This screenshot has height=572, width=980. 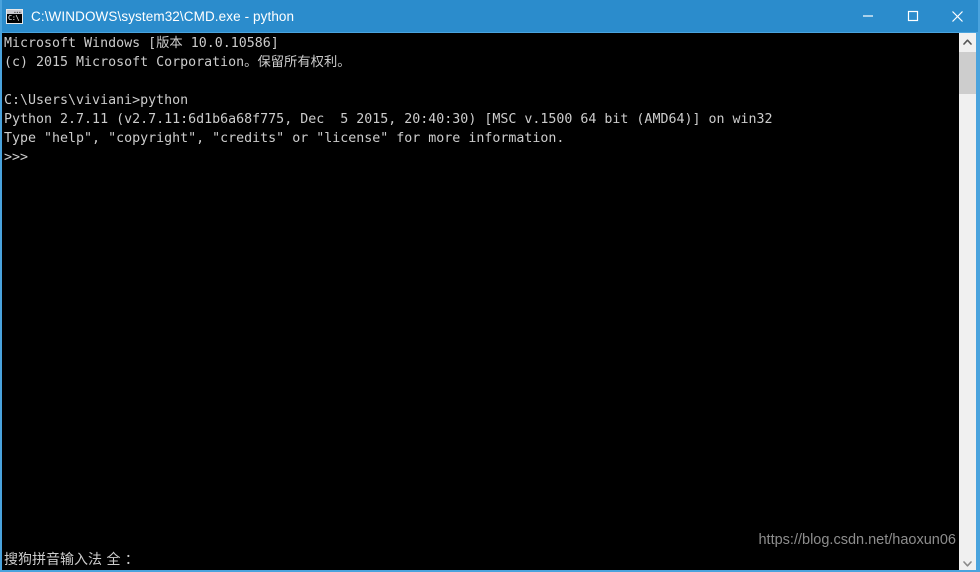 What do you see at coordinates (71, 560) in the screenshot?
I see `ime-status-bar: 搜狗拼音输入法 全 ：` at bounding box center [71, 560].